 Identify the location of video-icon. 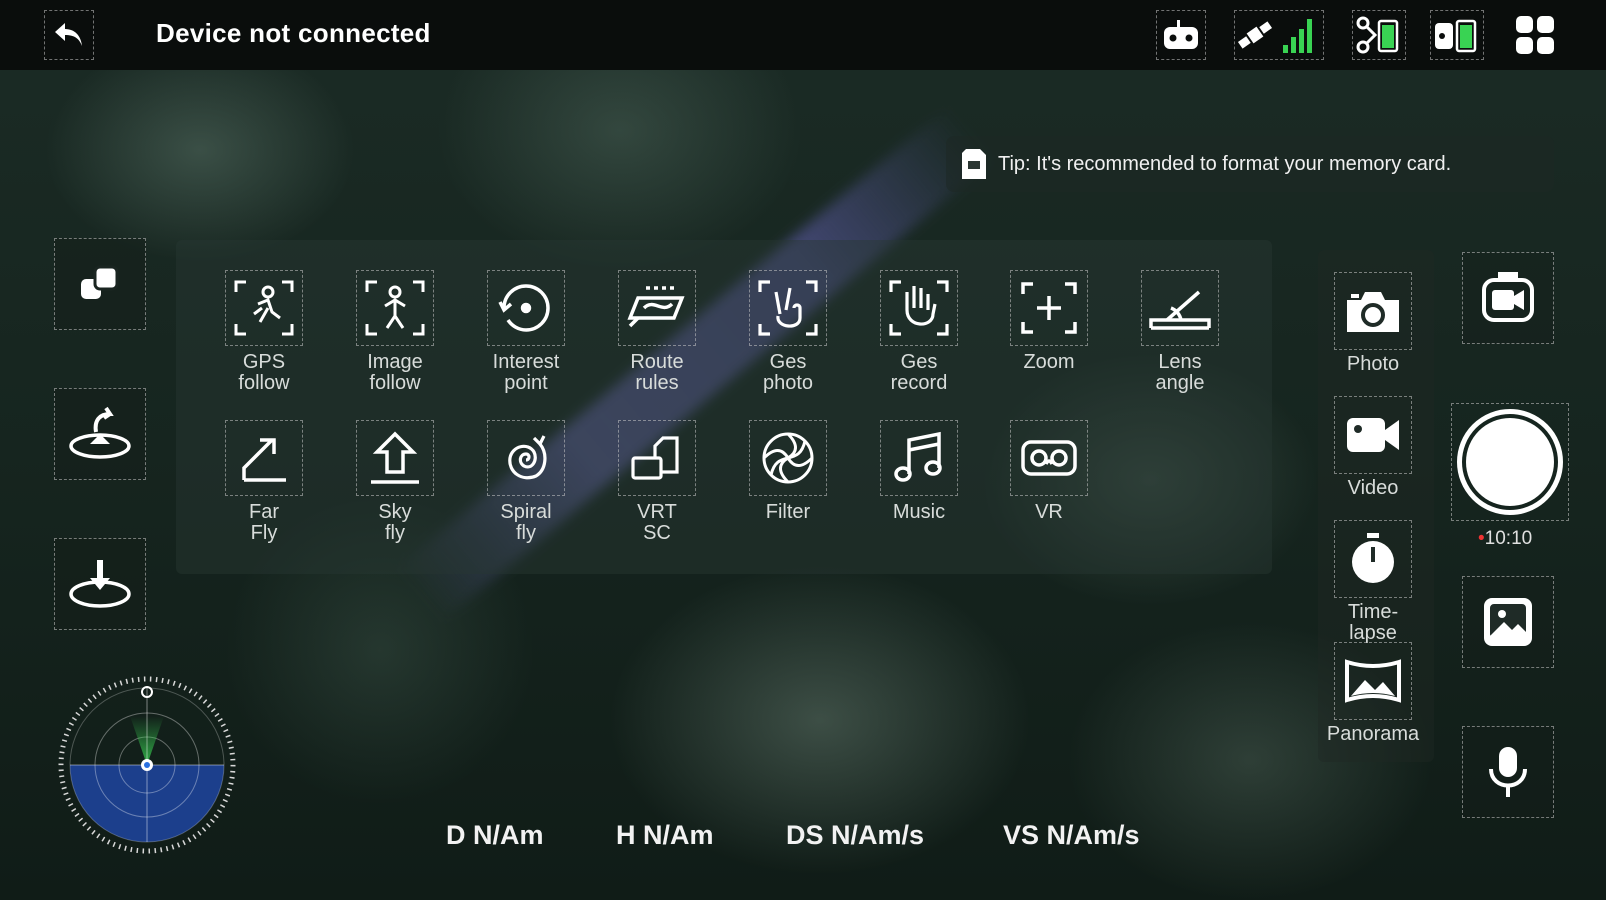
(1373, 435).